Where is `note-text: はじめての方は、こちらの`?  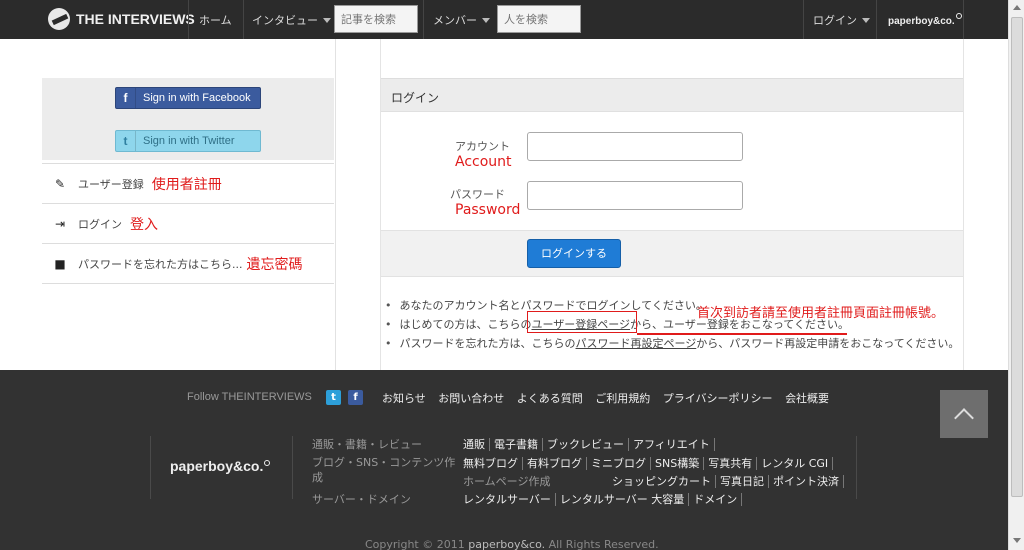
note-text: はじめての方は、こちらの is located at coordinates (465, 324).